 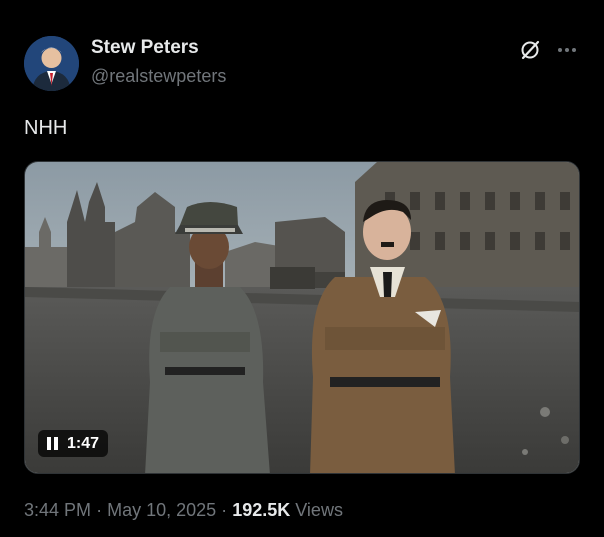 What do you see at coordinates (53, 443) in the screenshot?
I see `pause-icon` at bounding box center [53, 443].